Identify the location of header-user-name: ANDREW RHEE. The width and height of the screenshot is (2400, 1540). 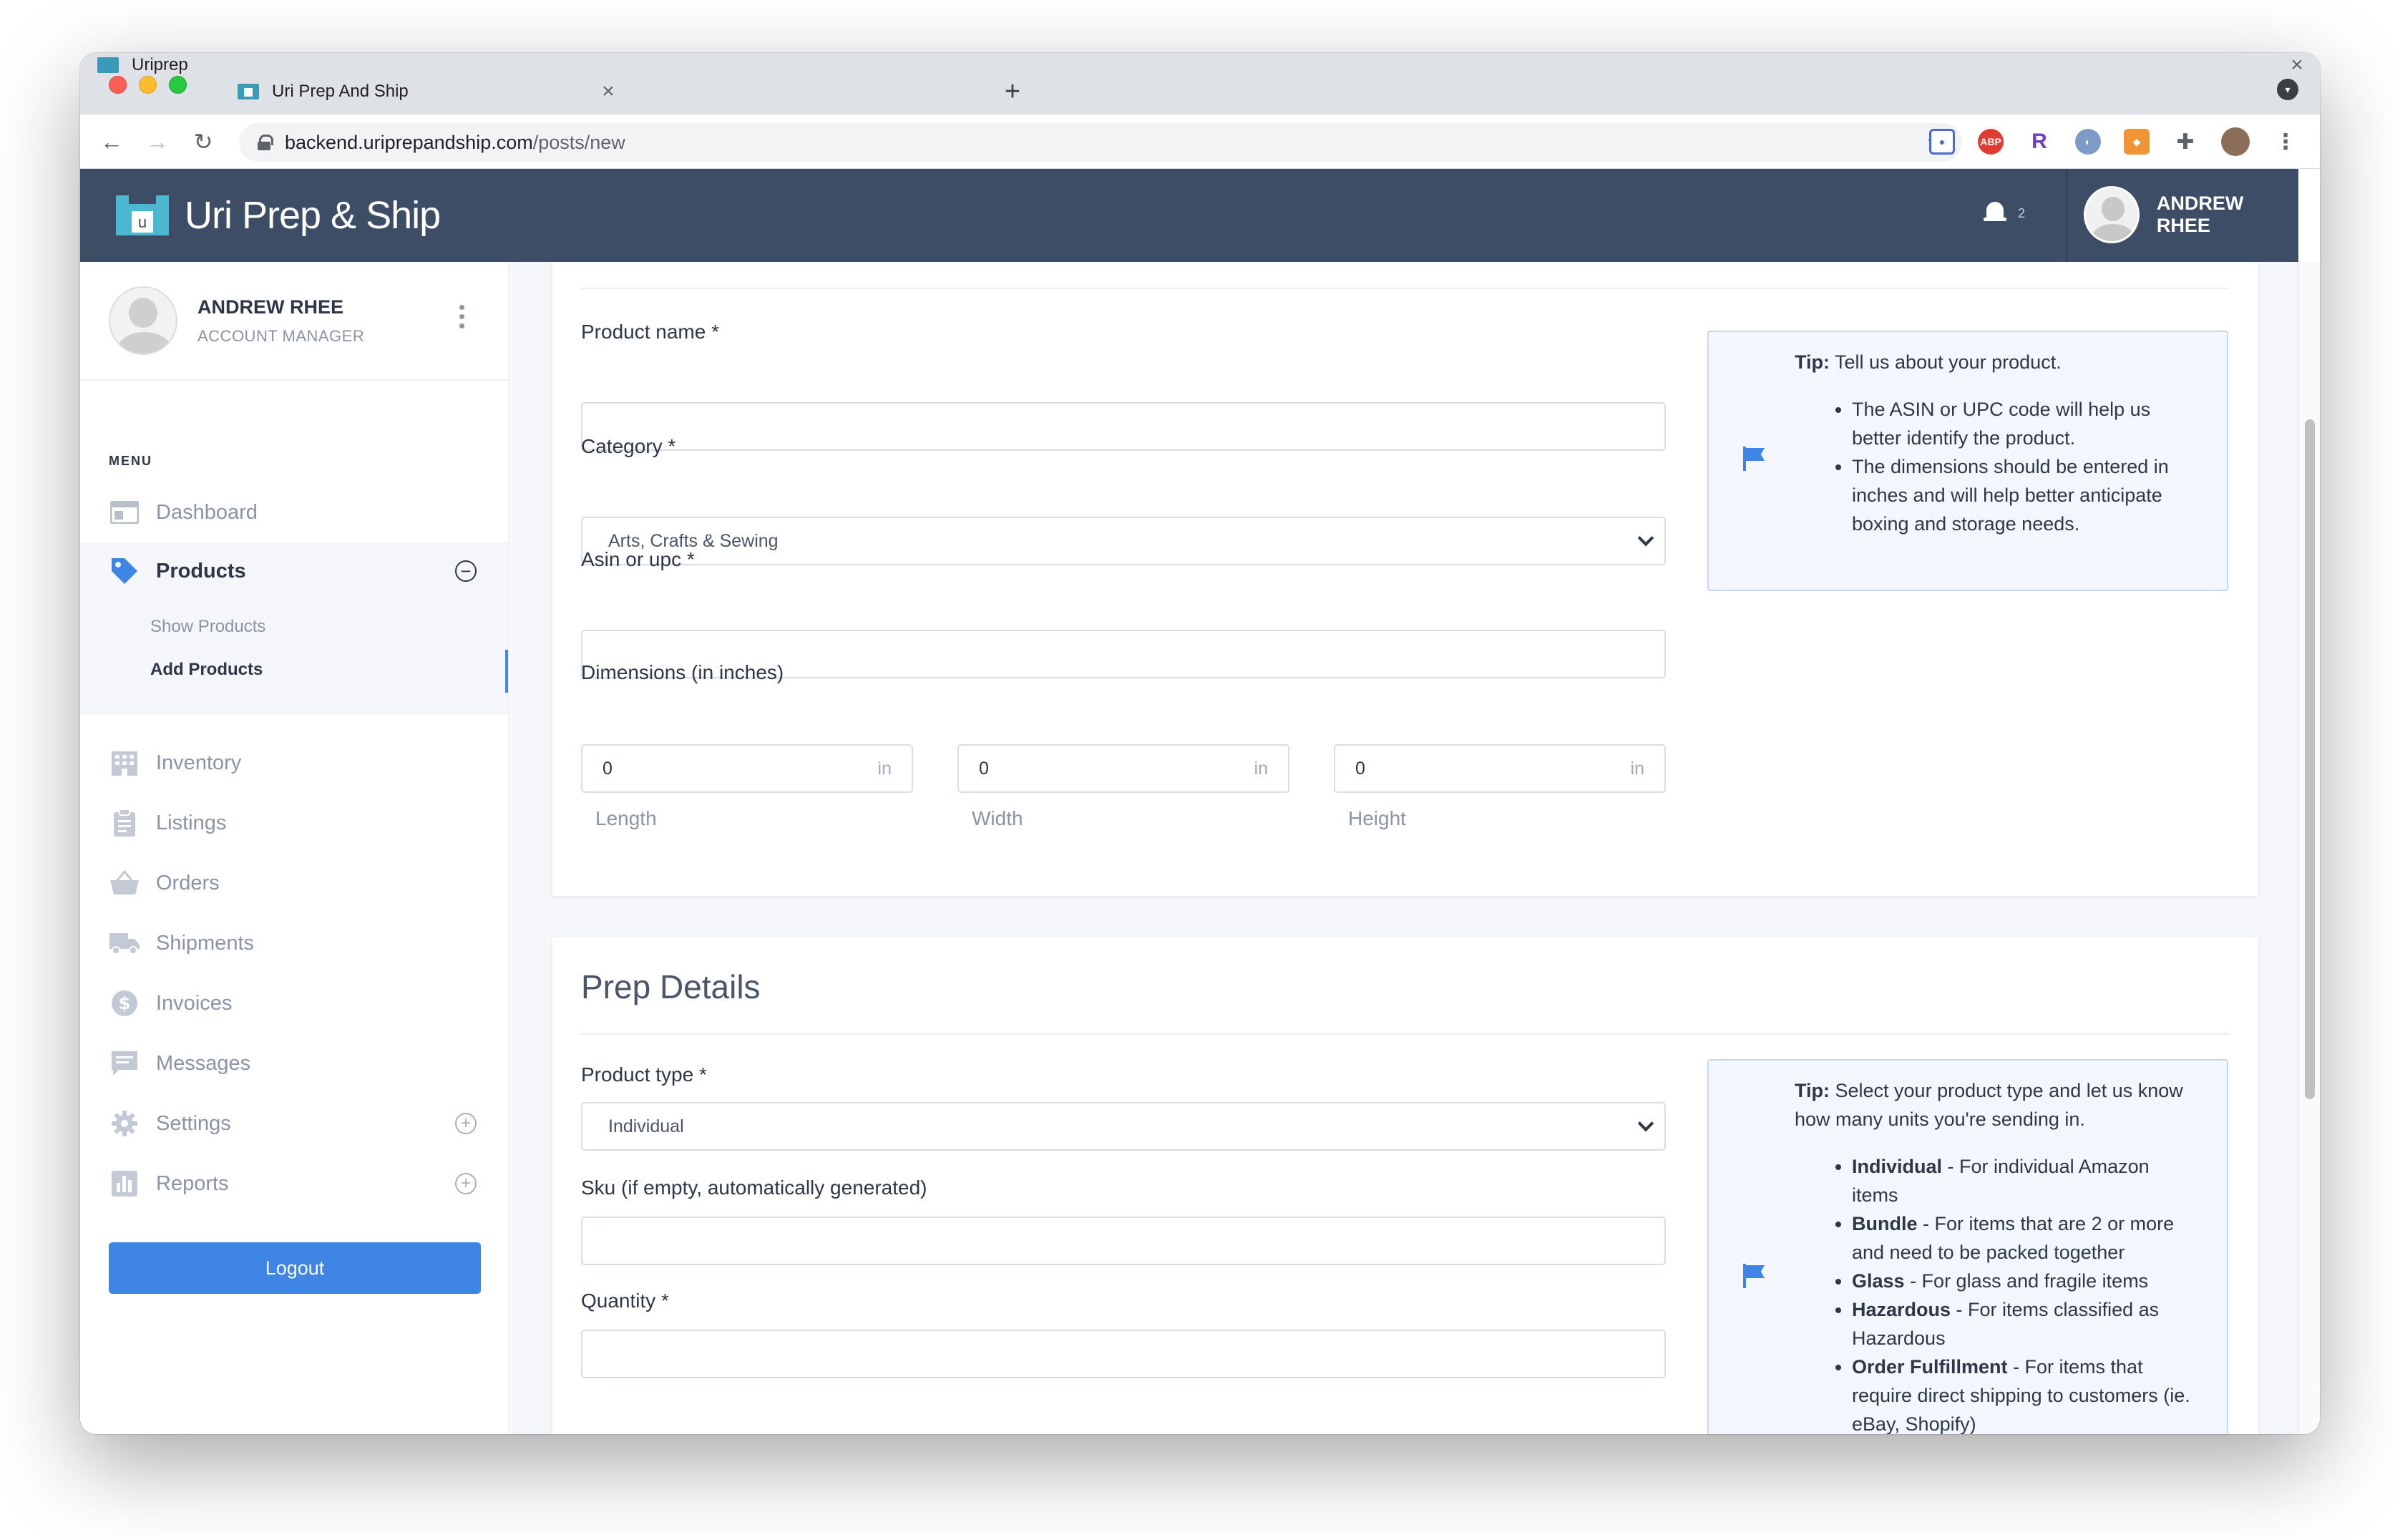
(2200, 214).